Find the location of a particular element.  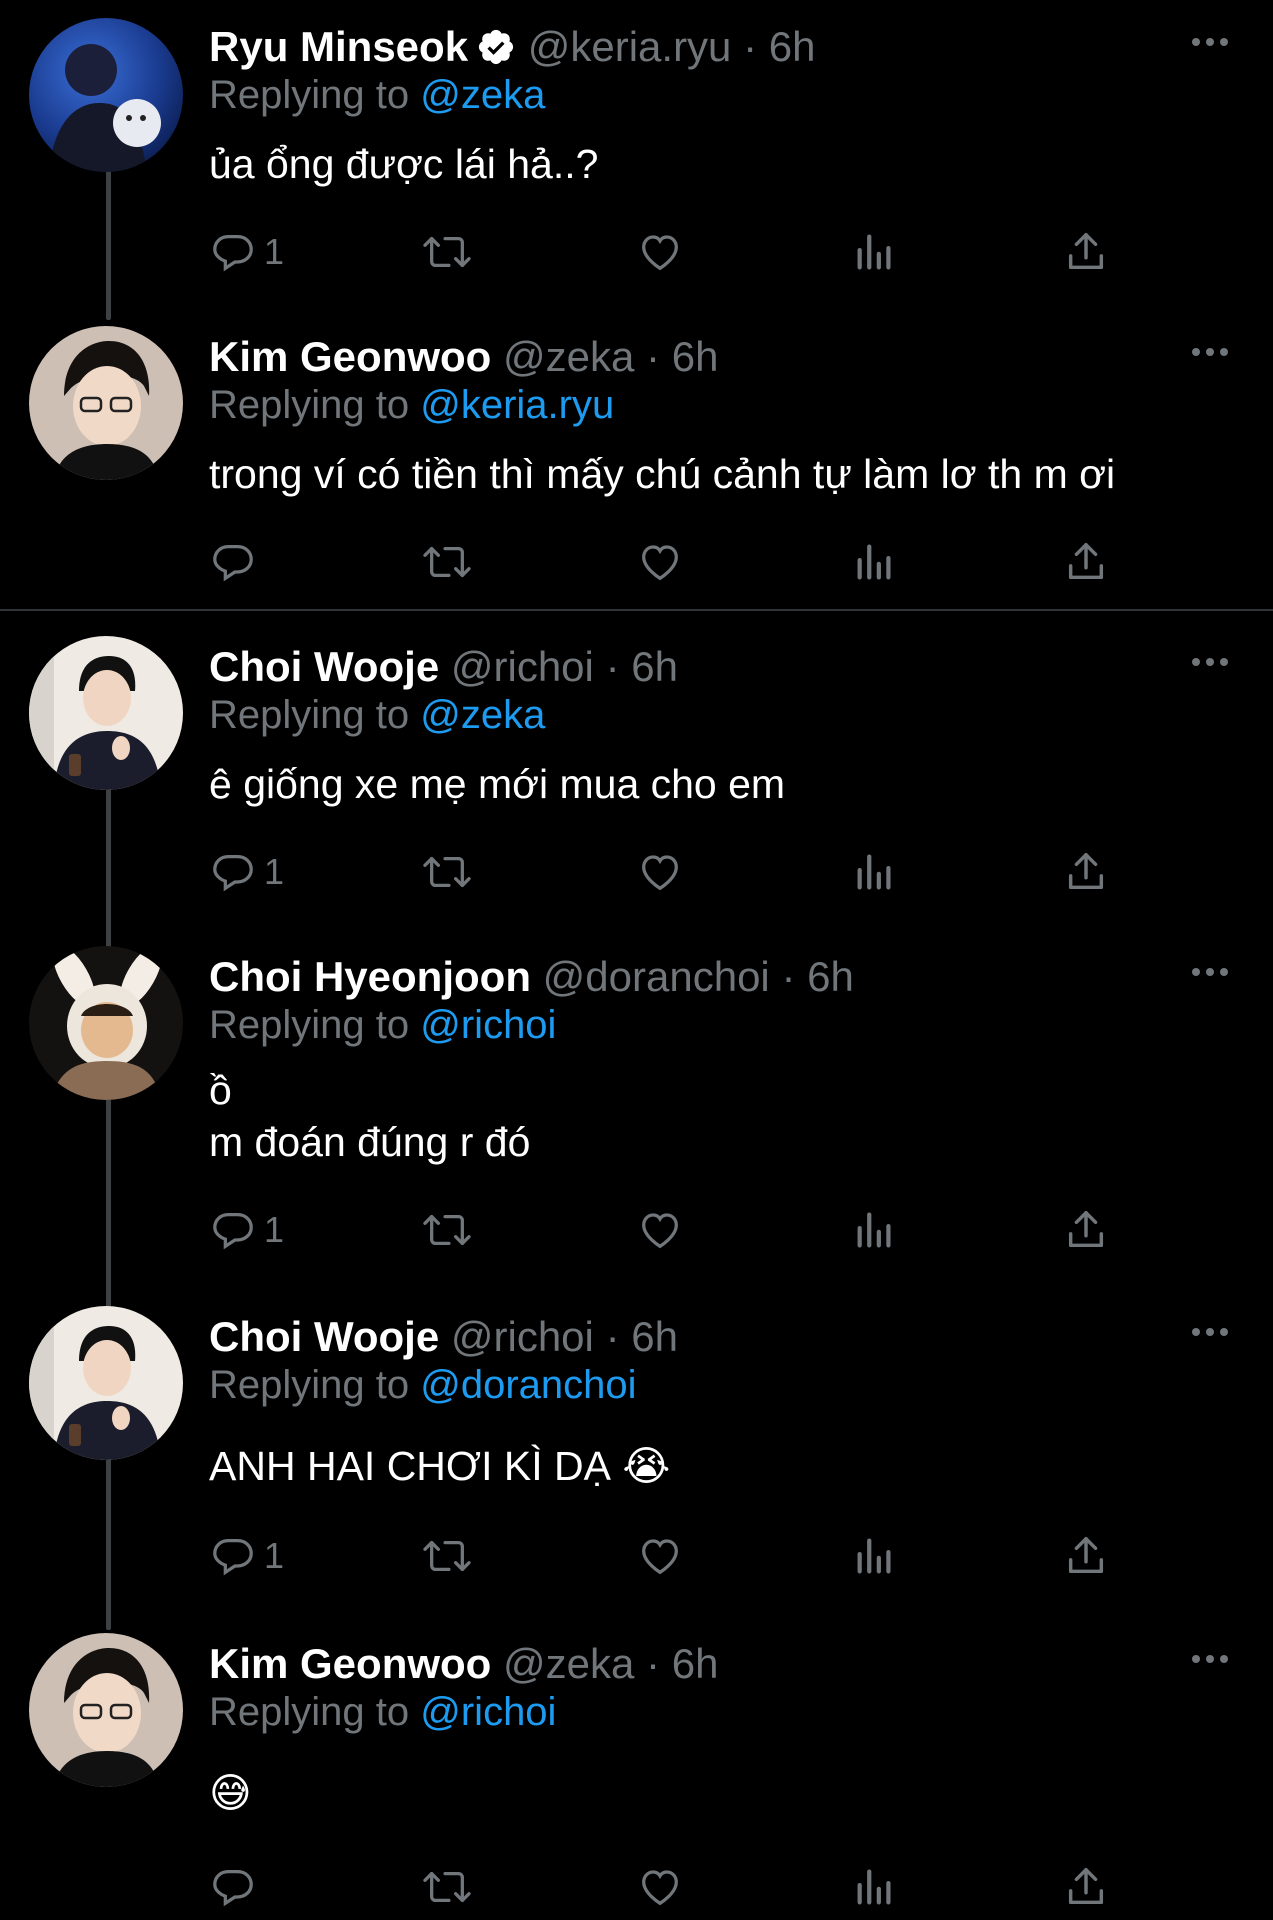

handle: @keria.ryu is located at coordinates (630, 46).